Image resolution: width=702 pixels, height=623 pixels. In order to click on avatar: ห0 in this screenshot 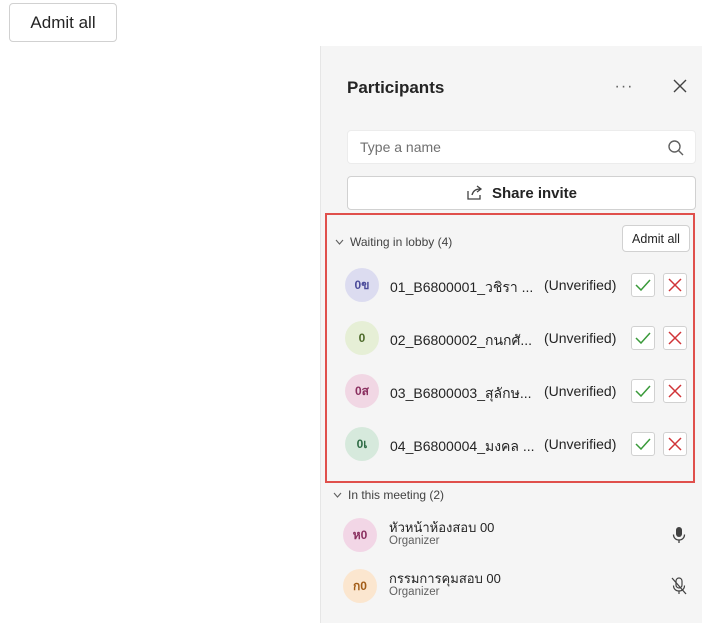, I will do `click(360, 535)`.